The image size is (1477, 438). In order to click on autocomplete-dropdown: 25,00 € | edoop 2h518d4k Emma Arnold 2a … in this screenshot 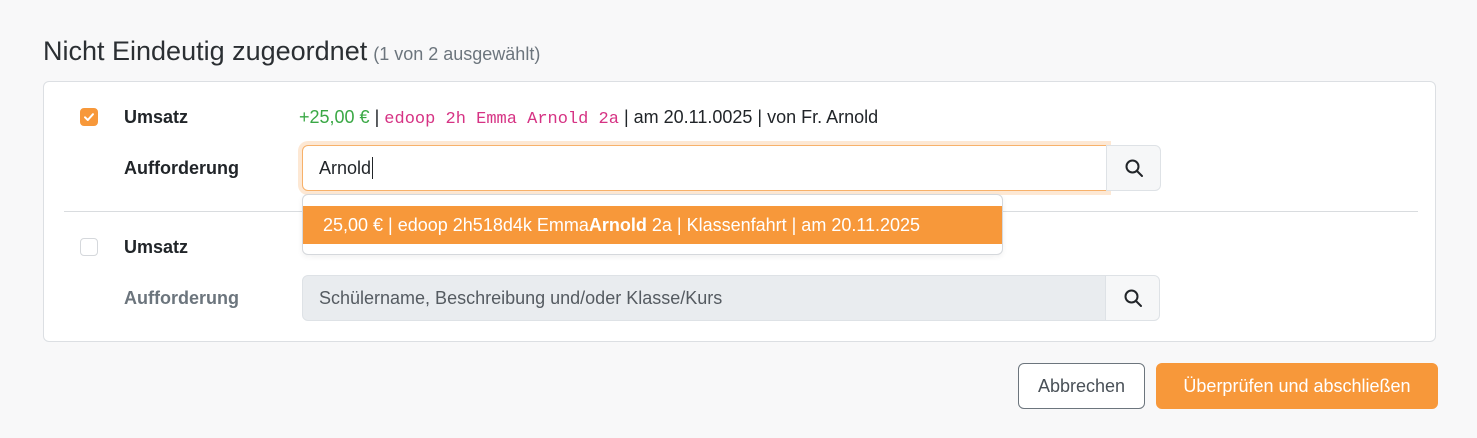, I will do `click(652, 224)`.